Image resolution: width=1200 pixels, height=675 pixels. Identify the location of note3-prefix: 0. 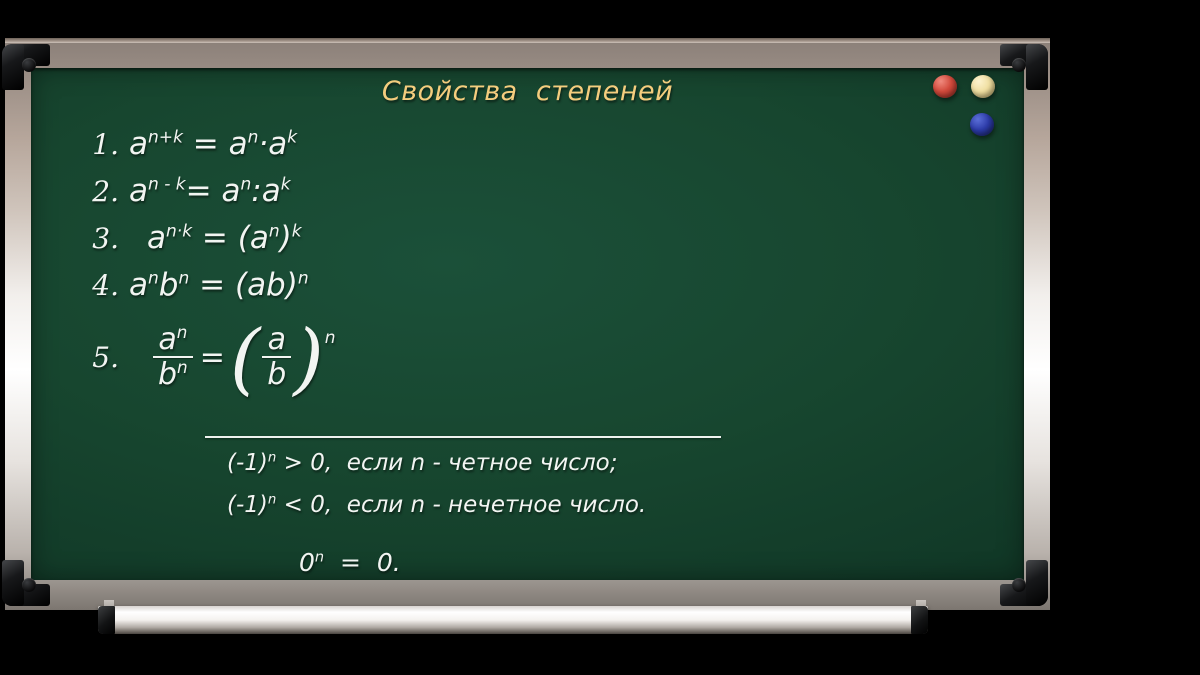
(307, 562).